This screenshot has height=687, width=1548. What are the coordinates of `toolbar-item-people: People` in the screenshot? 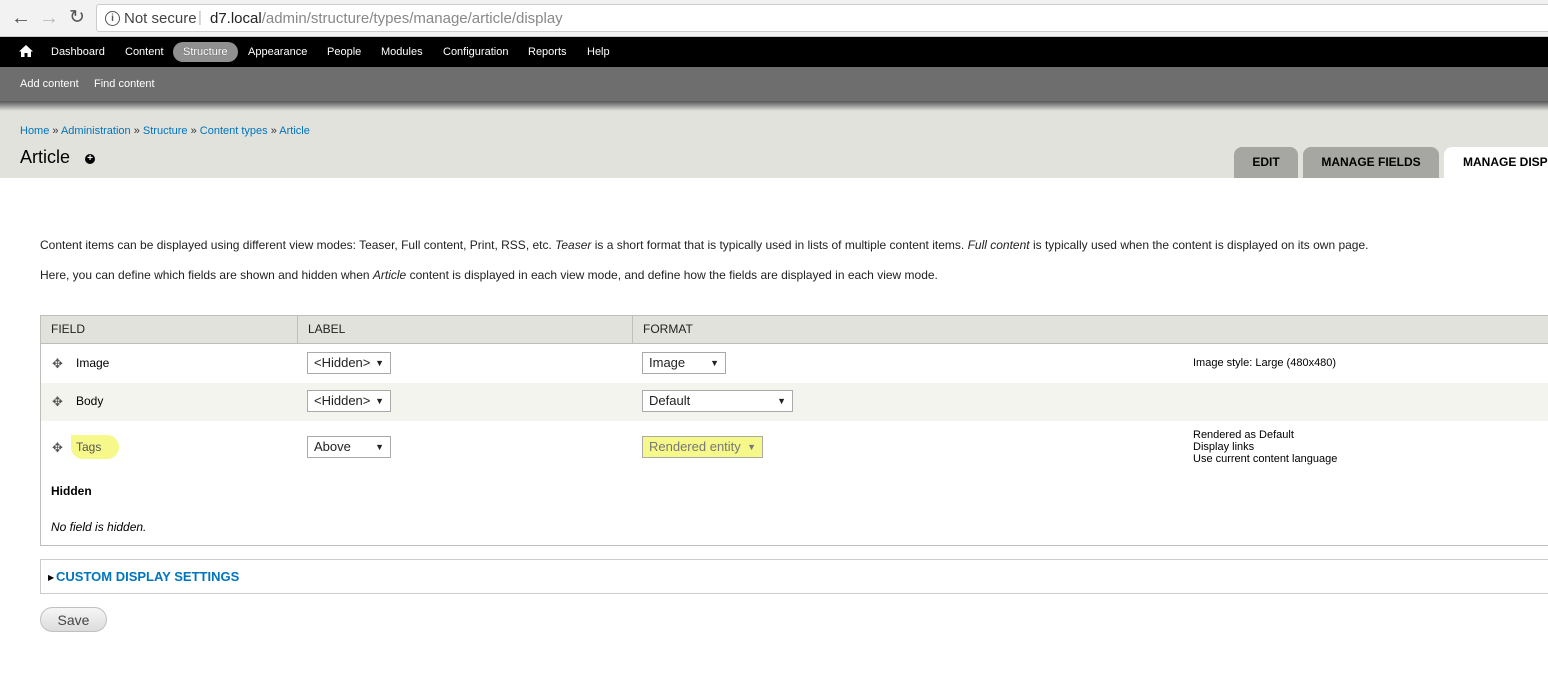 It's located at (344, 52).